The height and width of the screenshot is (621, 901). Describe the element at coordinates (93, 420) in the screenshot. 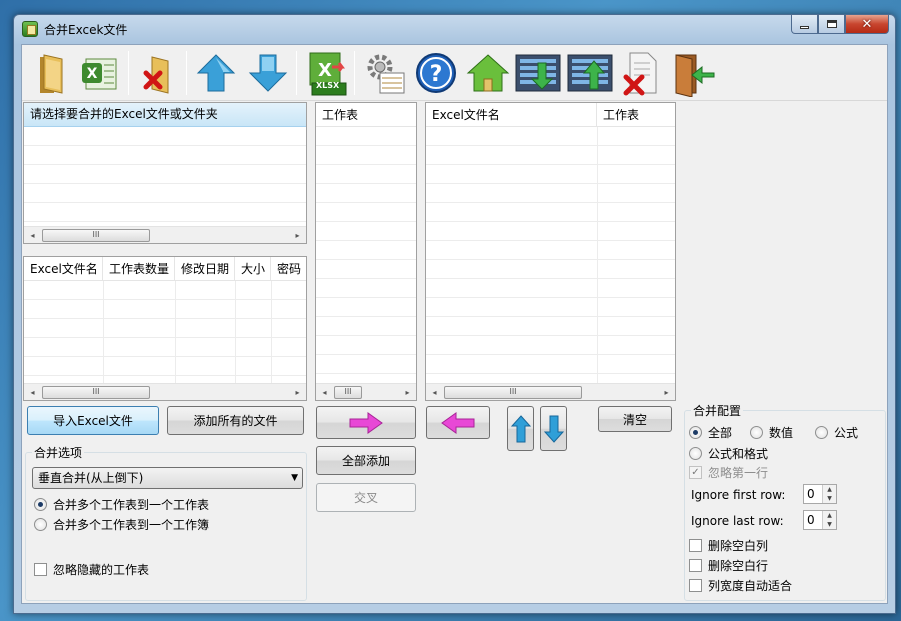

I see `import-excel-button: 导入Excel文件` at that location.